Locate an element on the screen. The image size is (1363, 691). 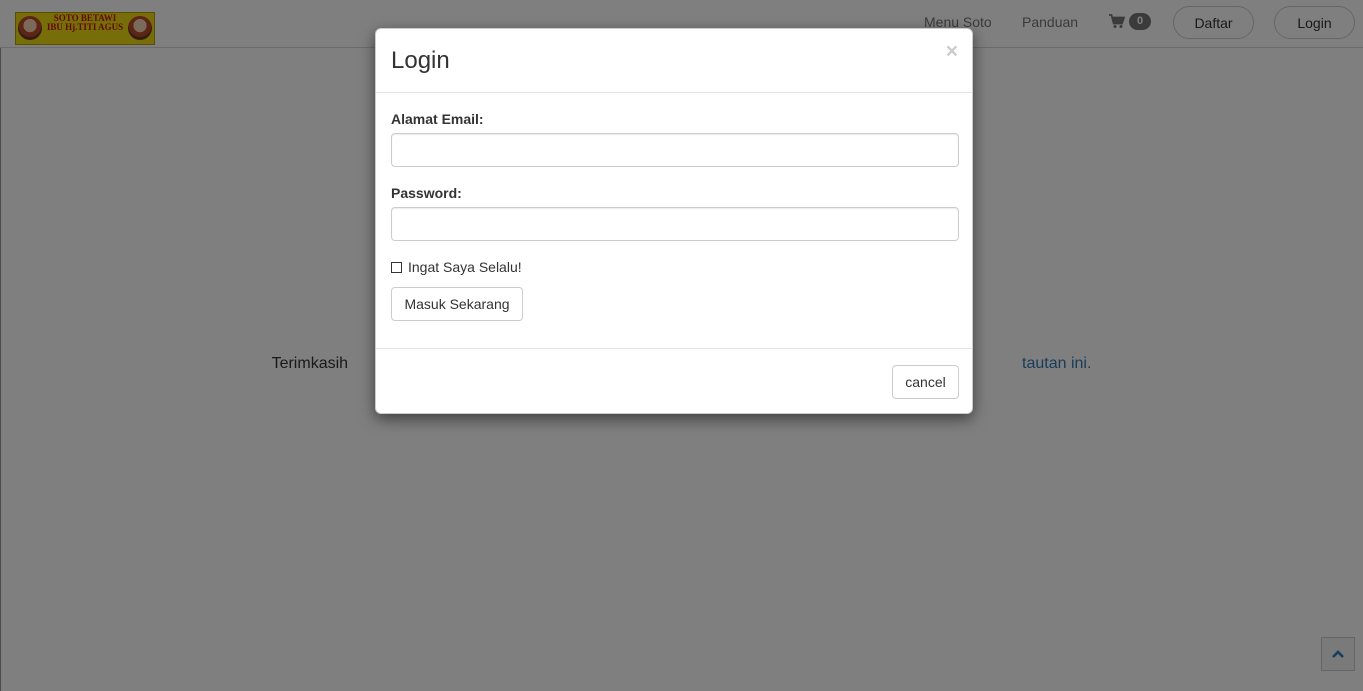
remember-me-checkbox is located at coordinates (396, 267).